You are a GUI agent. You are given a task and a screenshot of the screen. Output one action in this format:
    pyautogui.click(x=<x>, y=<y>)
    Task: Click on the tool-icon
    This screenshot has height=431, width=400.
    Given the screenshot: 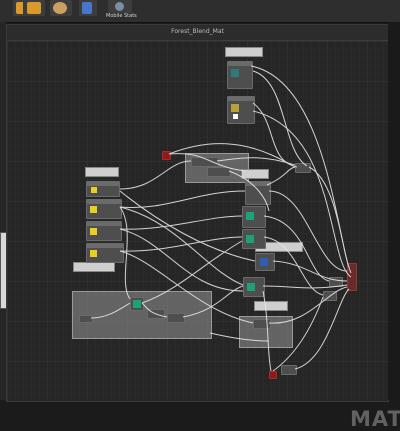 What is the action you would take?
    pyautogui.click(x=34, y=8)
    